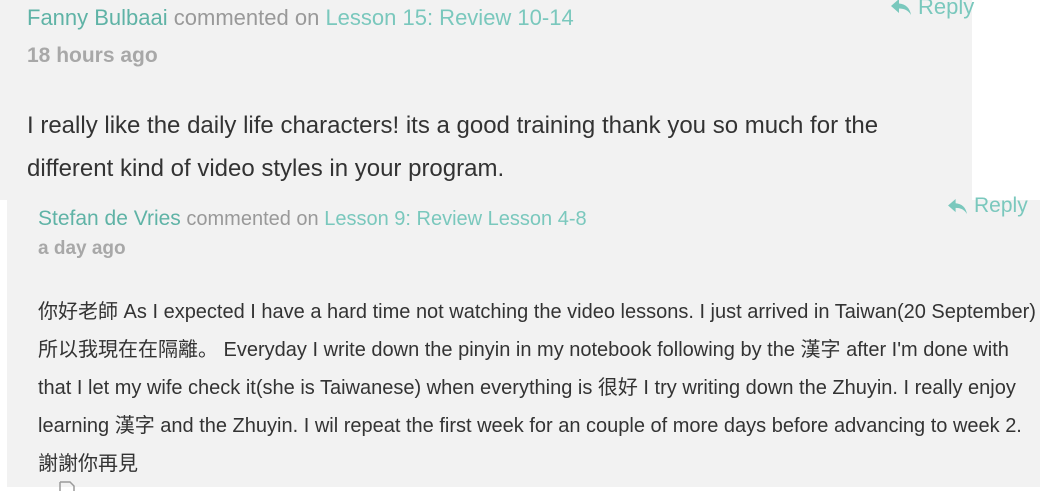  I want to click on lesson-link: Lesson 15: Review 10-14, so click(449, 17).